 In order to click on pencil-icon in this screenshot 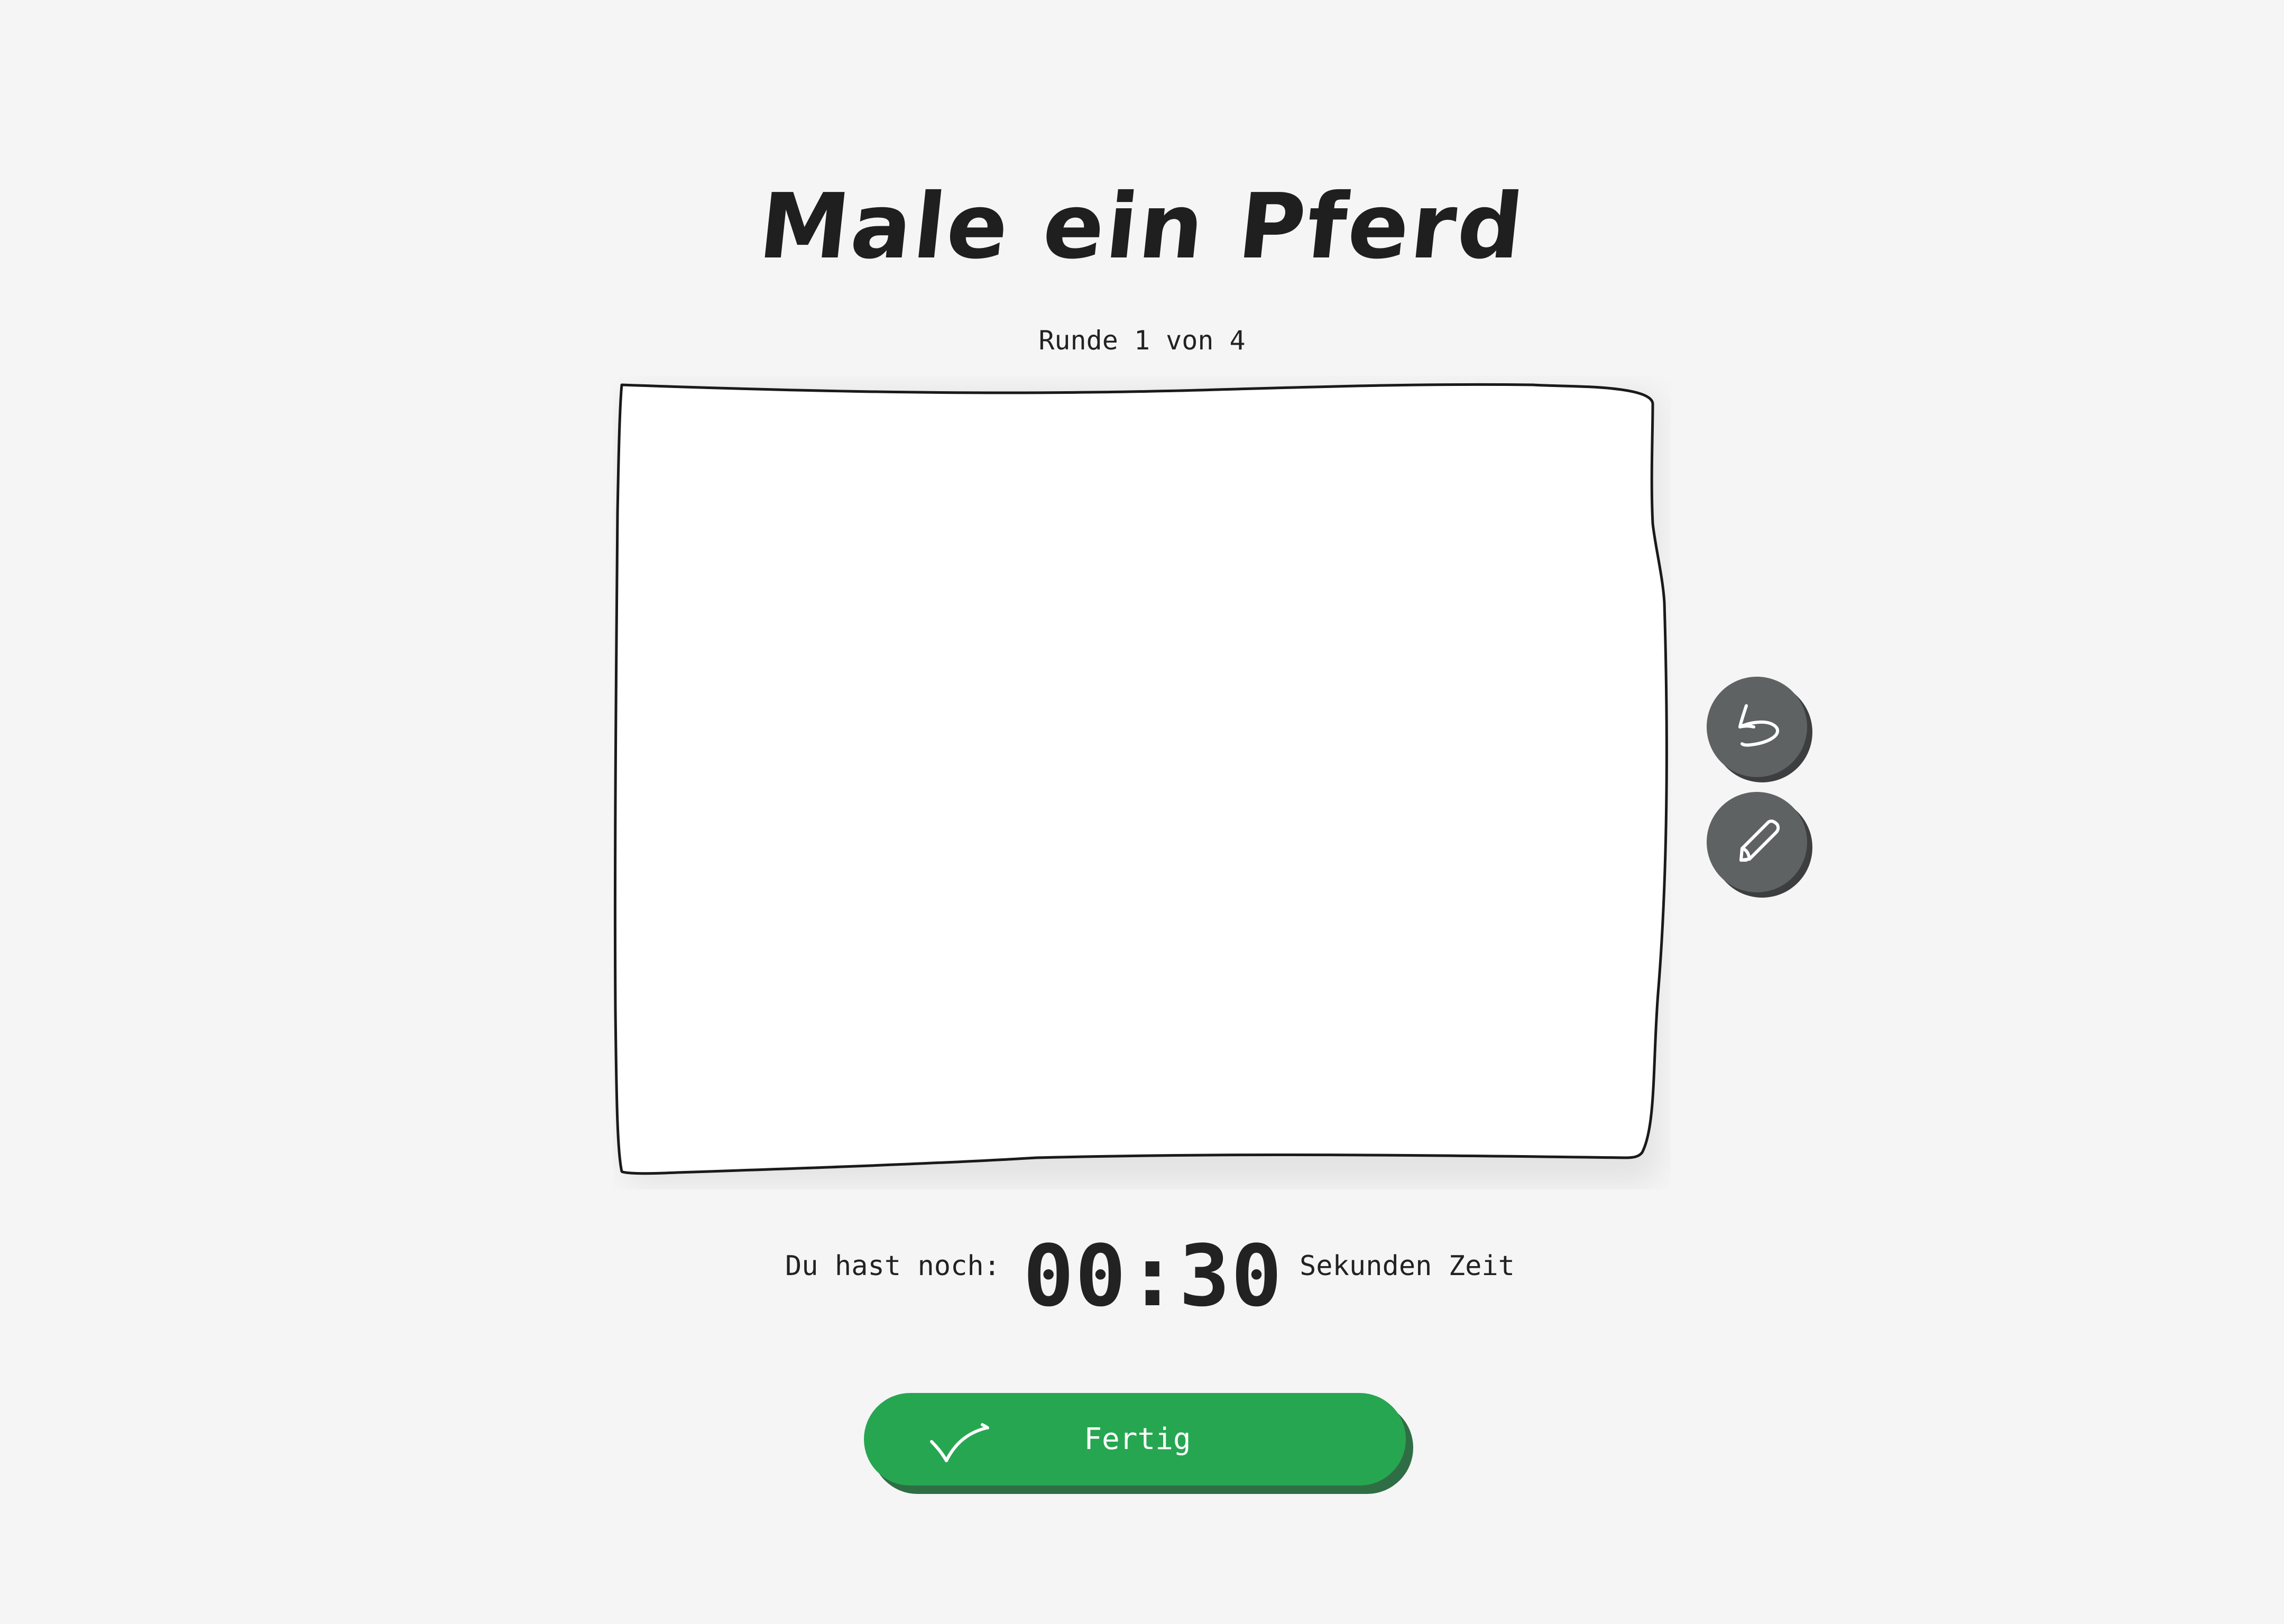, I will do `click(1757, 842)`.